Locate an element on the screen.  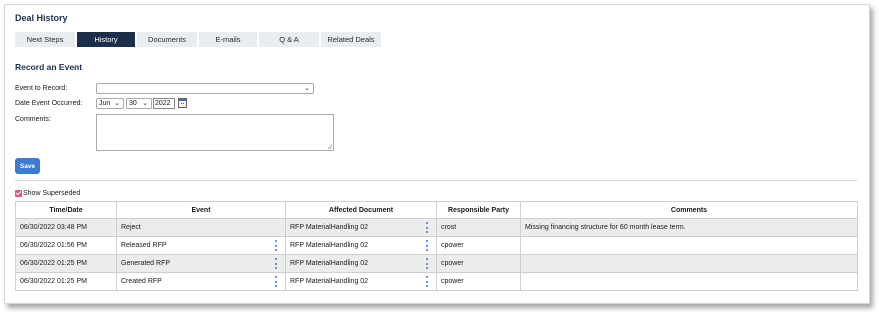
cell-event: Generated RFP is located at coordinates (201, 263).